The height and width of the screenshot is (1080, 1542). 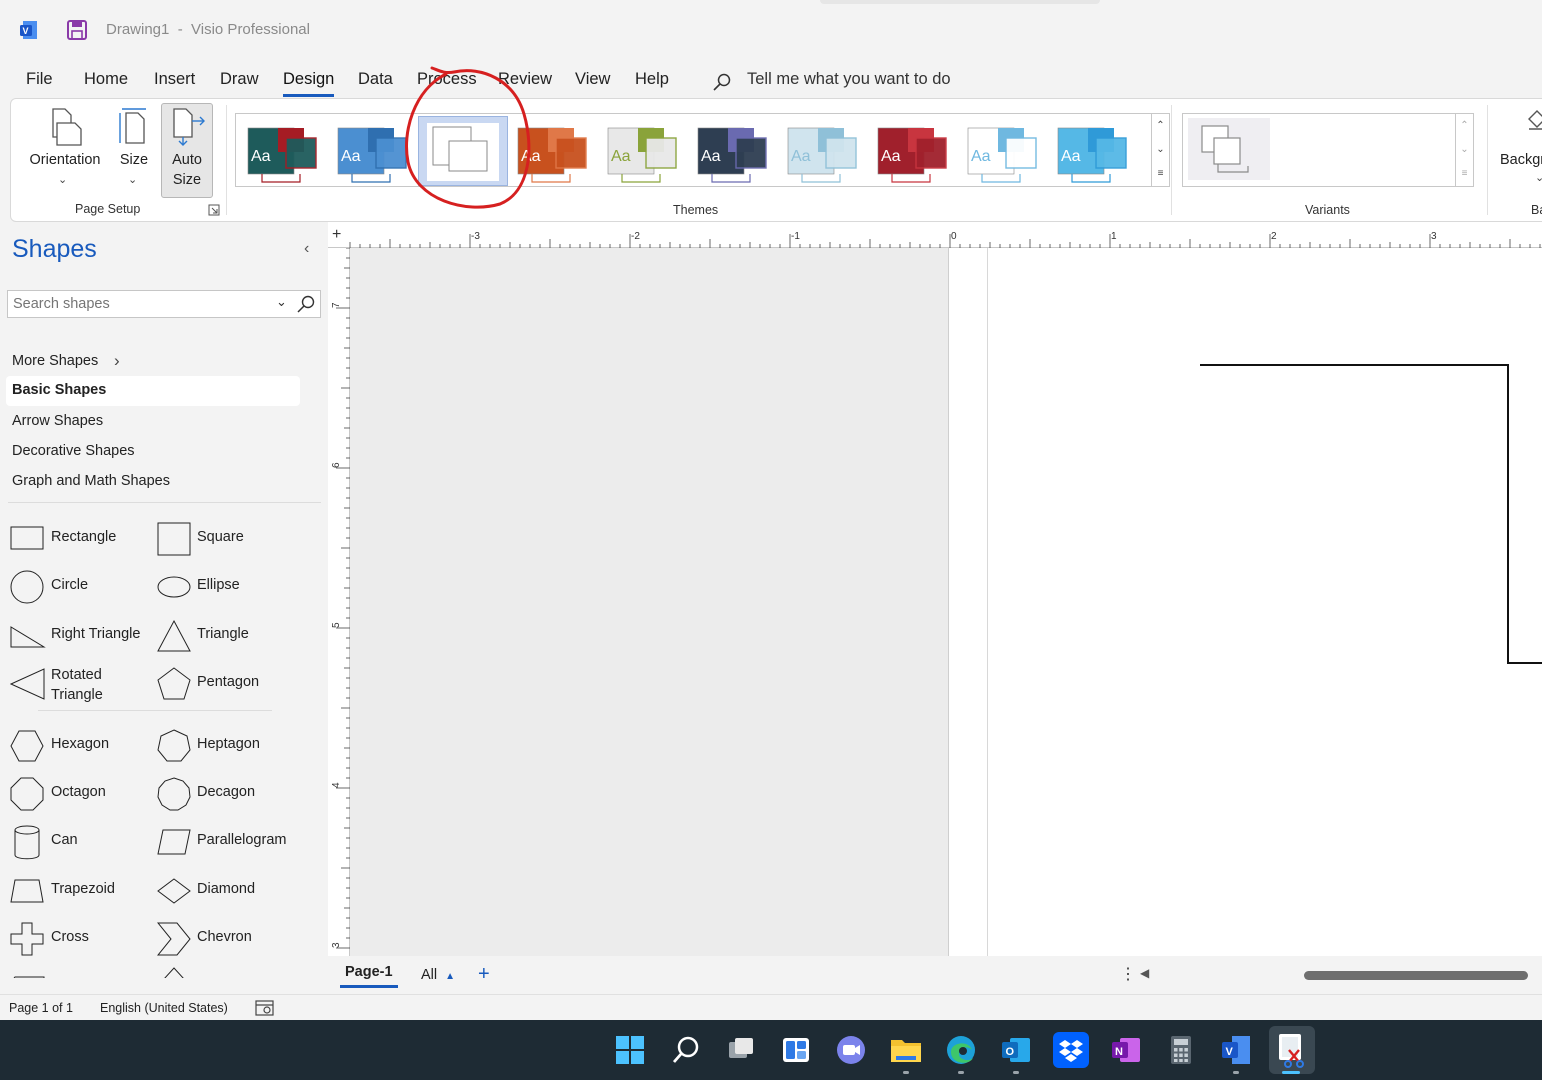 I want to click on auto-size-button: Auto Size, so click(x=187, y=150).